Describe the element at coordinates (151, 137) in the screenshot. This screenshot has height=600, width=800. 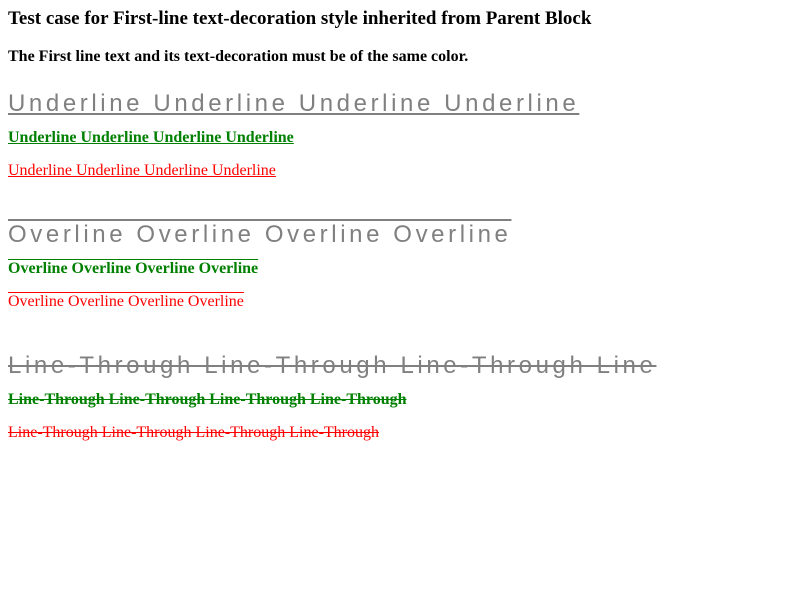
I see `underline-green-line: Underline Underline Underline Underline` at that location.